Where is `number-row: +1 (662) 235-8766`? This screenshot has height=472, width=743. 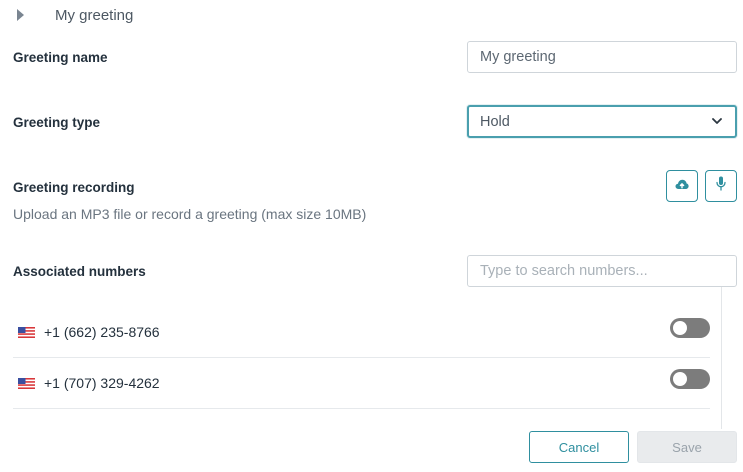 number-row: +1 (662) 235-8766 is located at coordinates (361, 332).